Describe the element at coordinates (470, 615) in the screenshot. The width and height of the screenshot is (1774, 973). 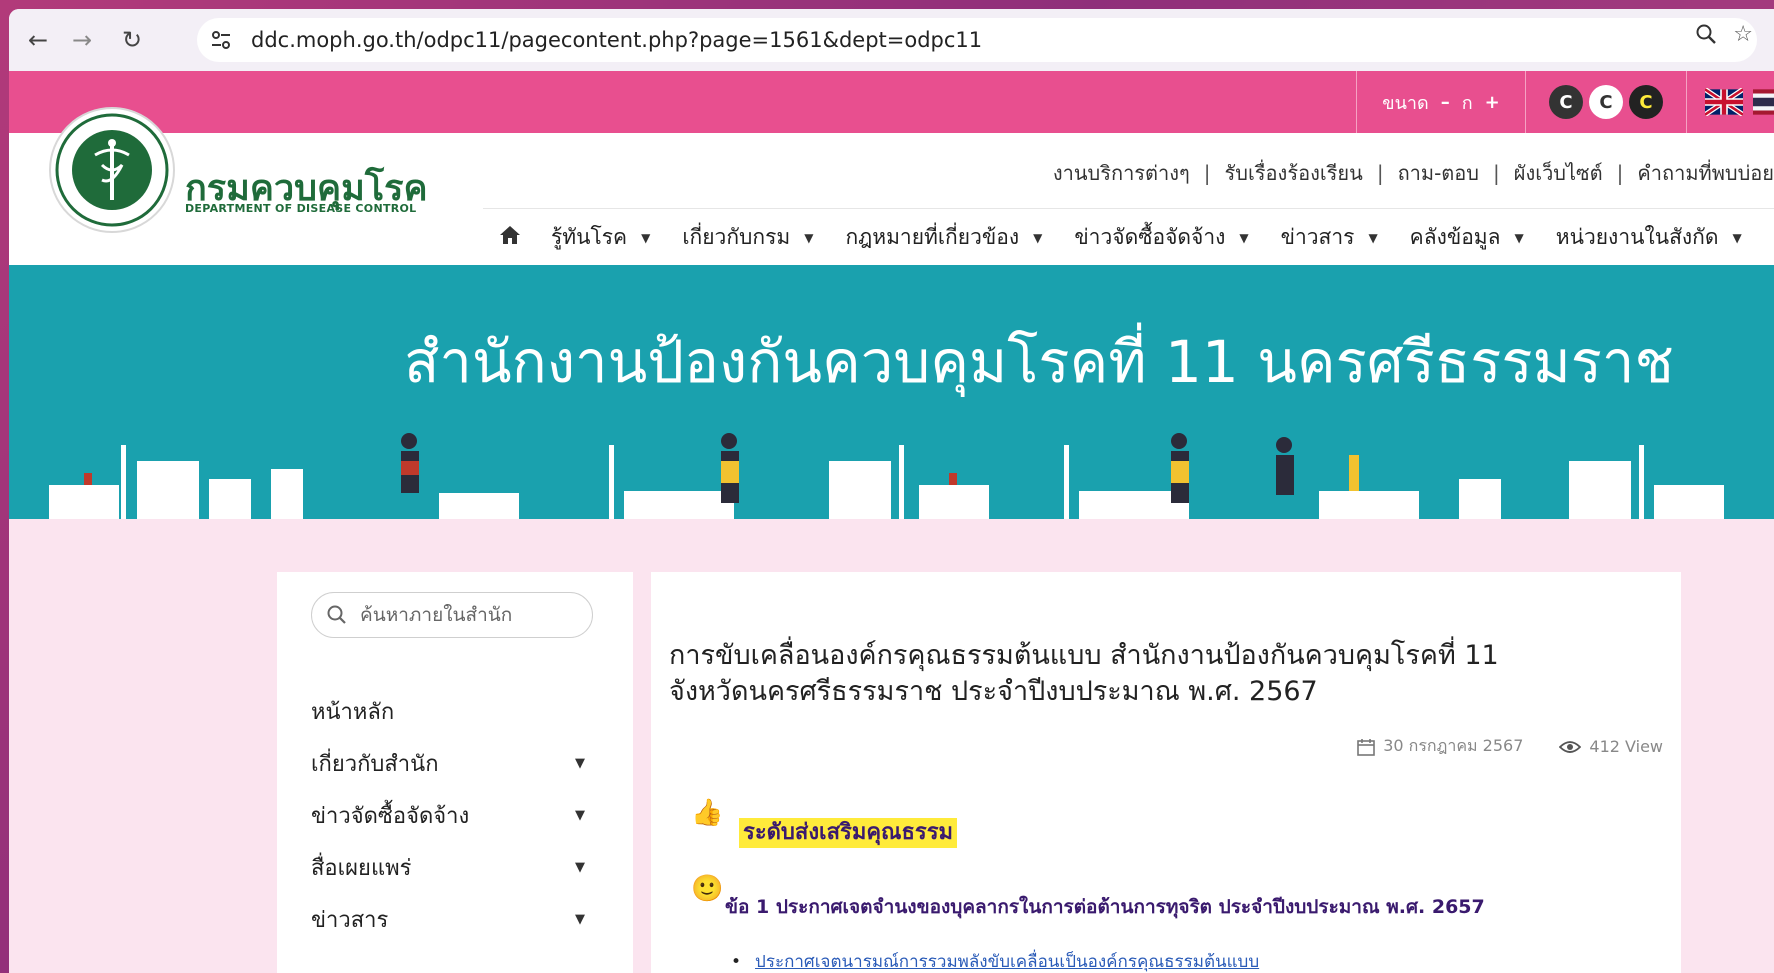
I see `search-input` at that location.